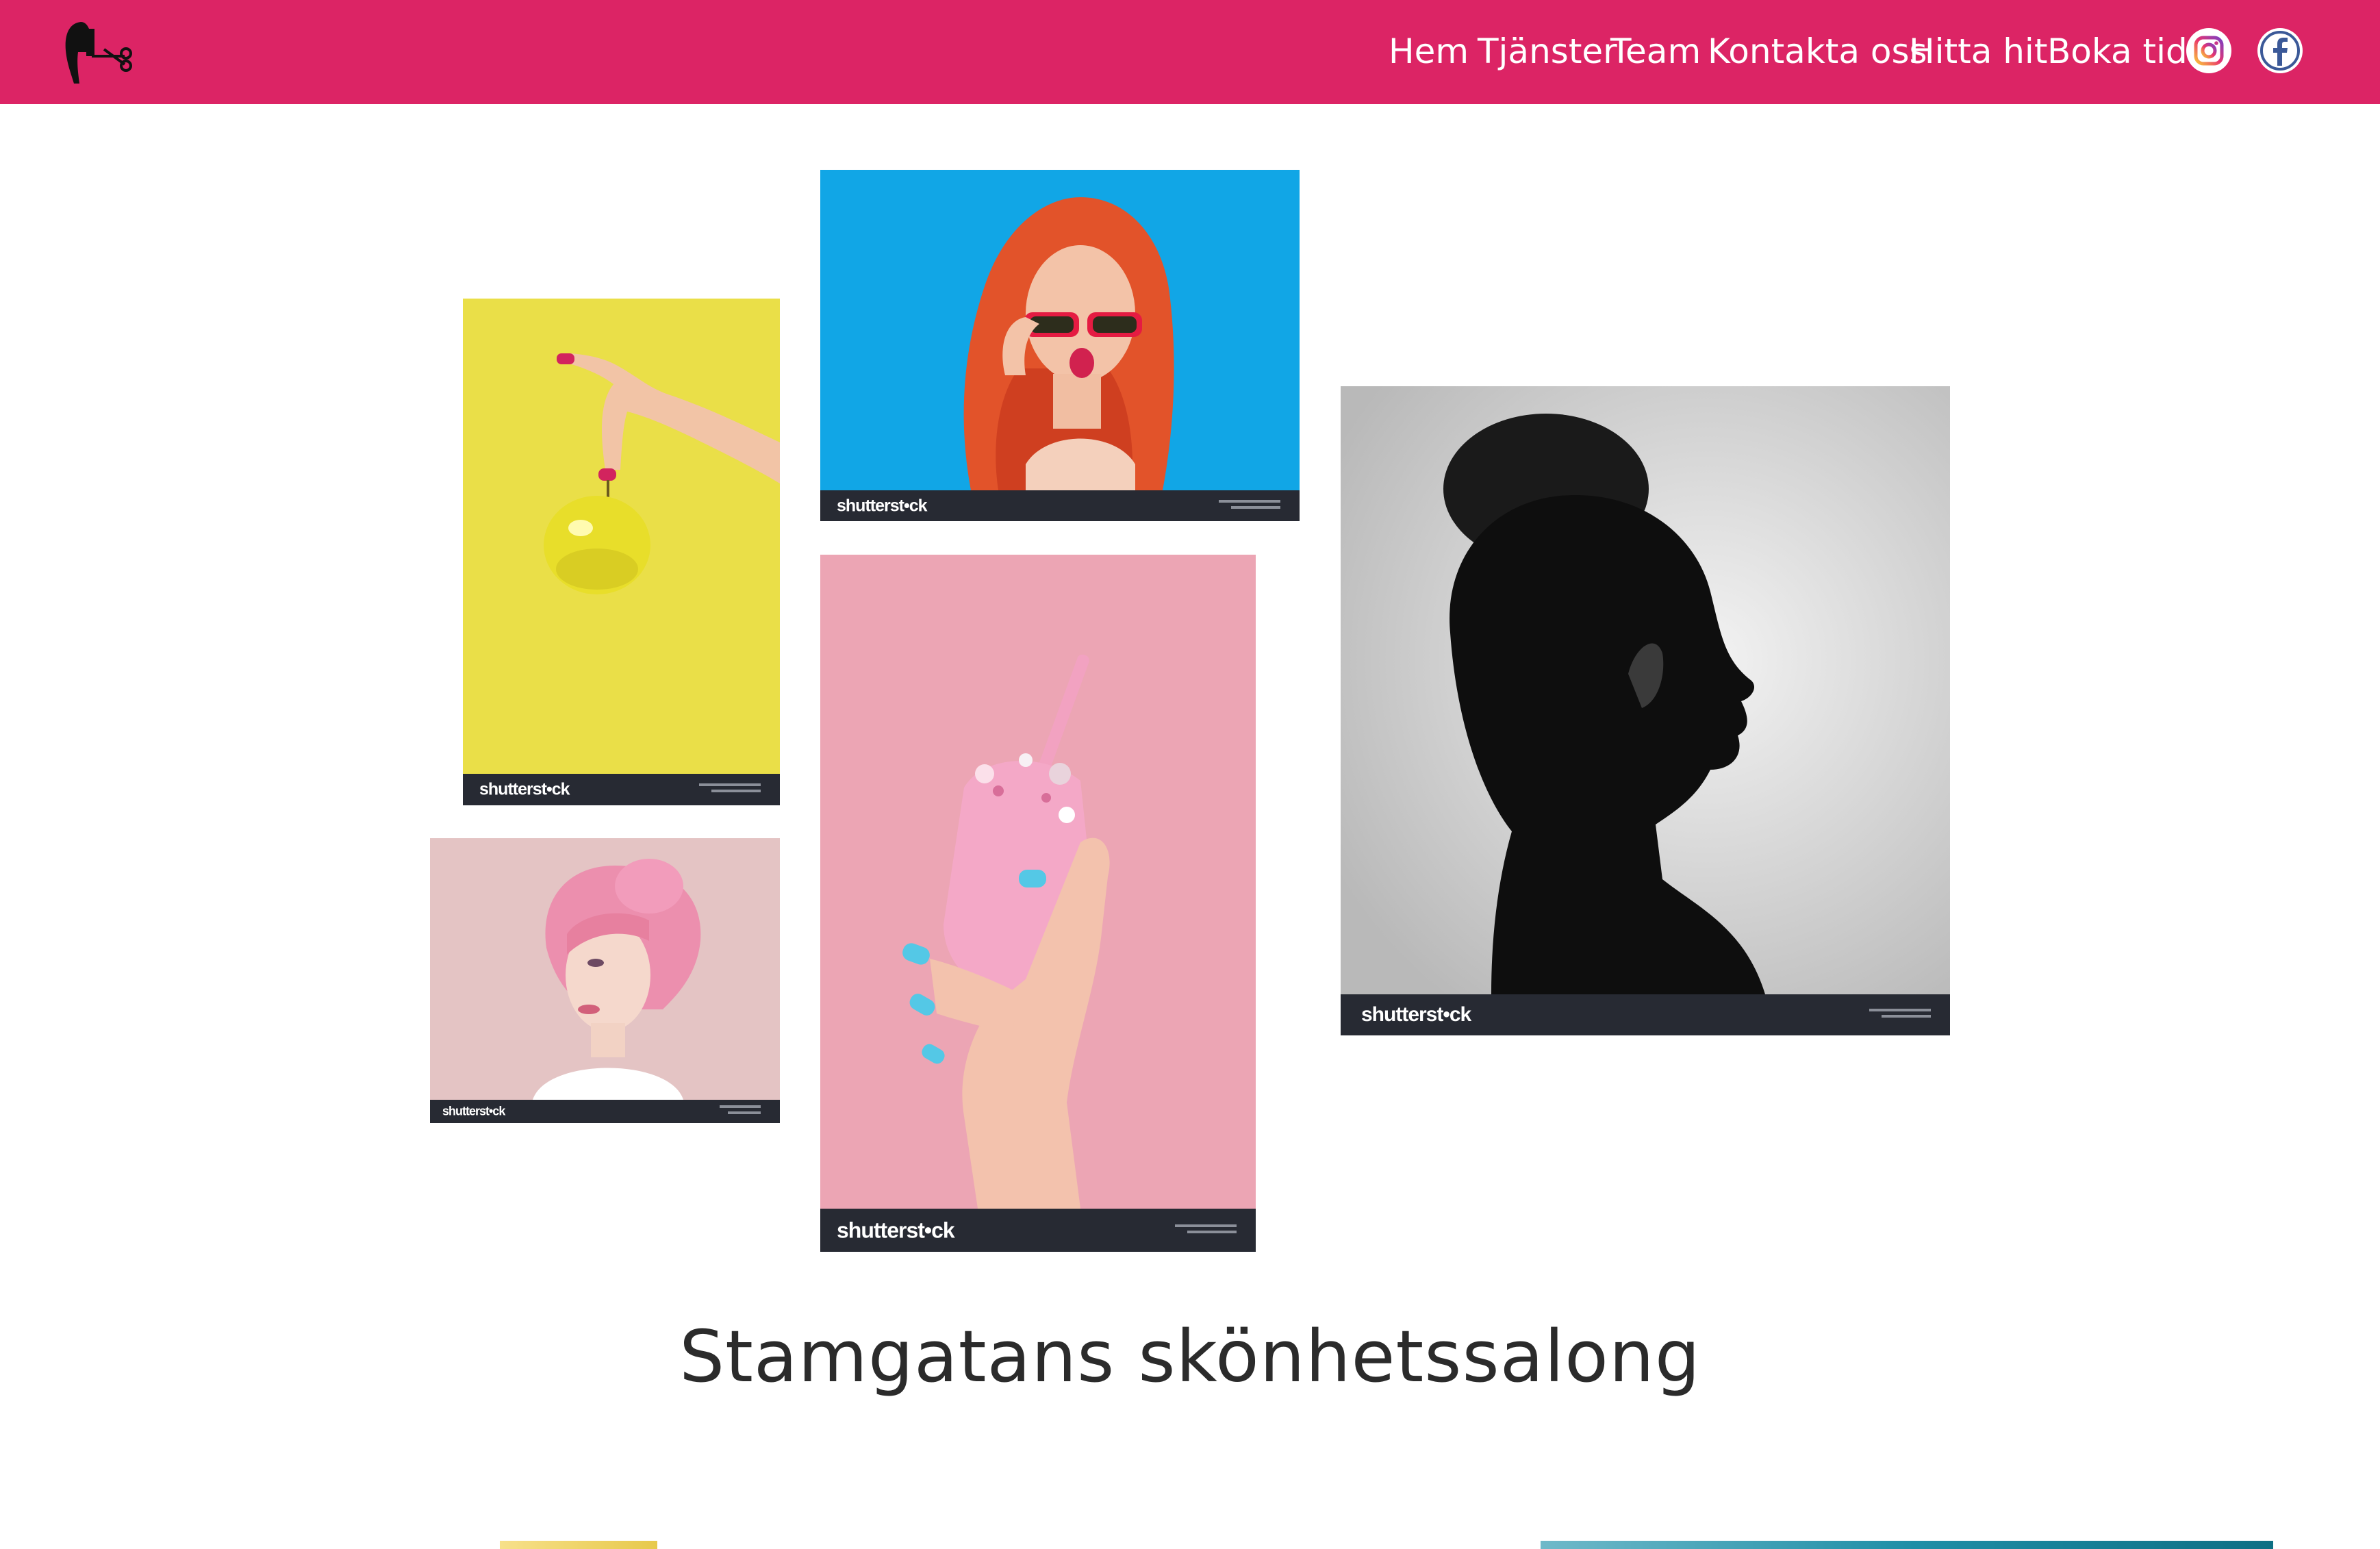 This screenshot has width=2380, height=1549. Describe the element at coordinates (1060, 330) in the screenshot. I see `red-hair-woman-image` at that location.